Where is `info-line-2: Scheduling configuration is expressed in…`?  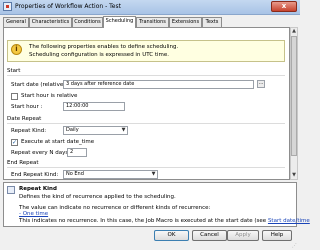 info-line-2: Scheduling configuration is expressed in… is located at coordinates (99, 55).